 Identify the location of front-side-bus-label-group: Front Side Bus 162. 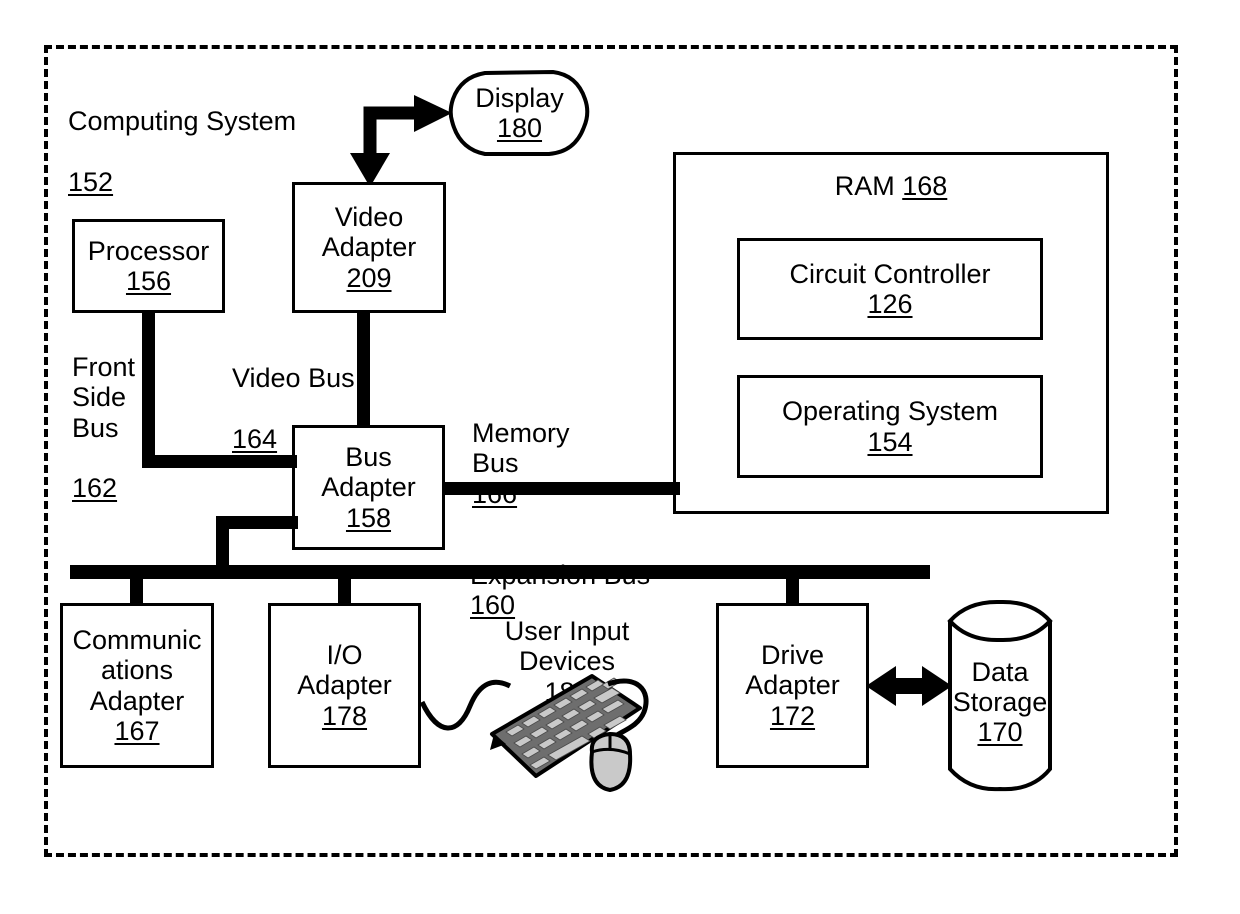
(112, 412).